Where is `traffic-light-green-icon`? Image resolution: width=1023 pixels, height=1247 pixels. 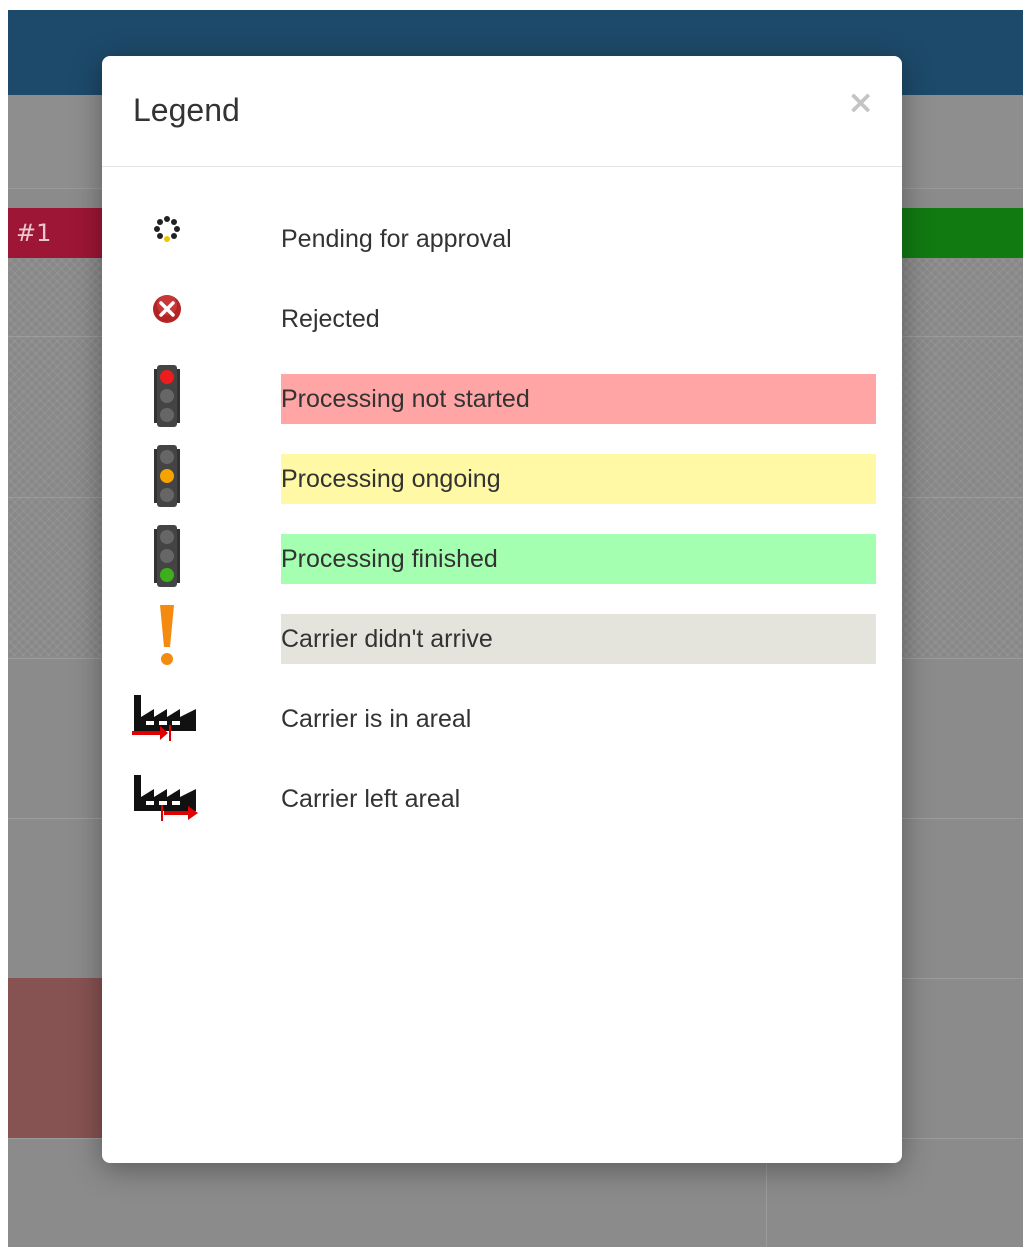
traffic-light-green-icon is located at coordinates (167, 556).